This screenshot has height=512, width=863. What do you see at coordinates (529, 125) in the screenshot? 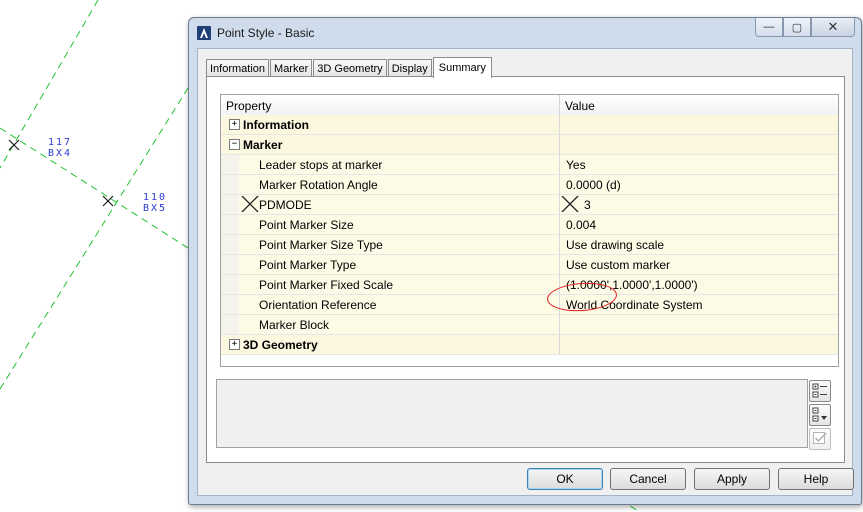
I see `category-row-information: + Information` at bounding box center [529, 125].